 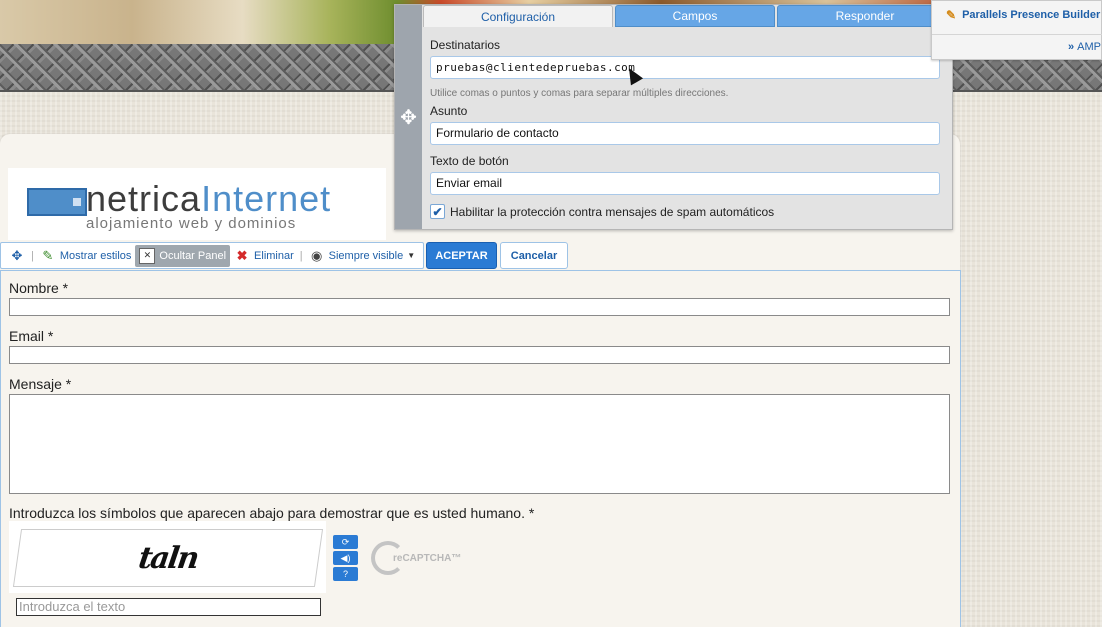 What do you see at coordinates (40, 384) in the screenshot?
I see `message-label: Mensaje *` at bounding box center [40, 384].